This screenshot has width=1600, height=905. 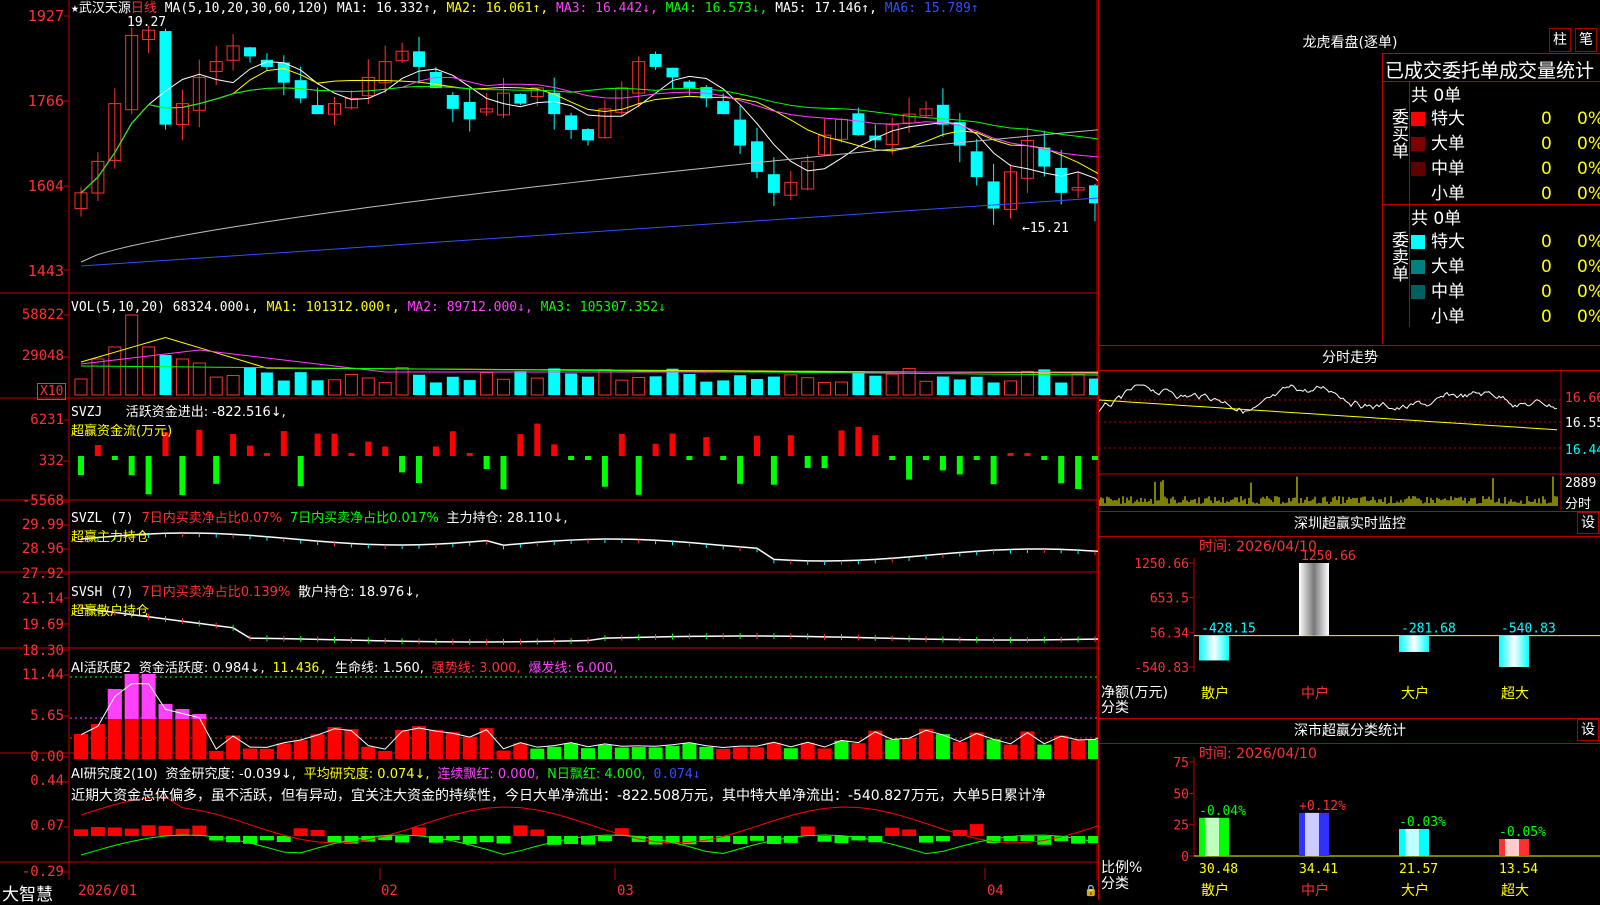 What do you see at coordinates (1448, 317) in the screenshot?
I see `sell-label-s: 小单` at bounding box center [1448, 317].